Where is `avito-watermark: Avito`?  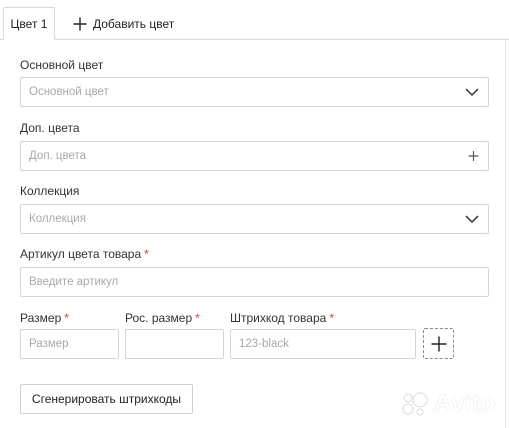 avito-watermark: Avito is located at coordinates (448, 404).